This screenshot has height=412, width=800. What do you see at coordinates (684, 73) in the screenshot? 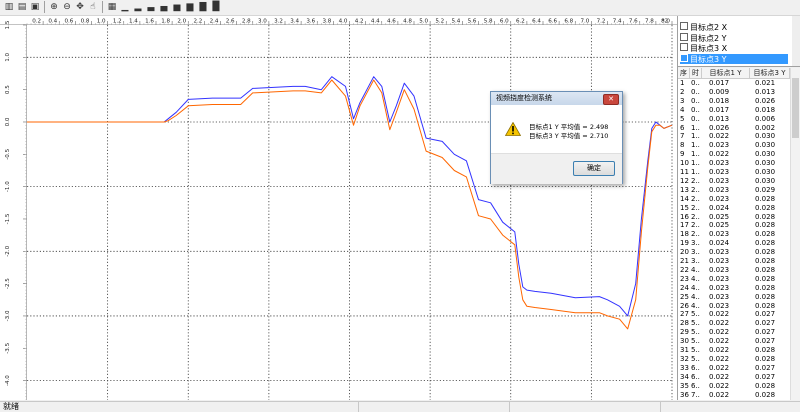
I see `table-header-cell: 序` at bounding box center [684, 73].